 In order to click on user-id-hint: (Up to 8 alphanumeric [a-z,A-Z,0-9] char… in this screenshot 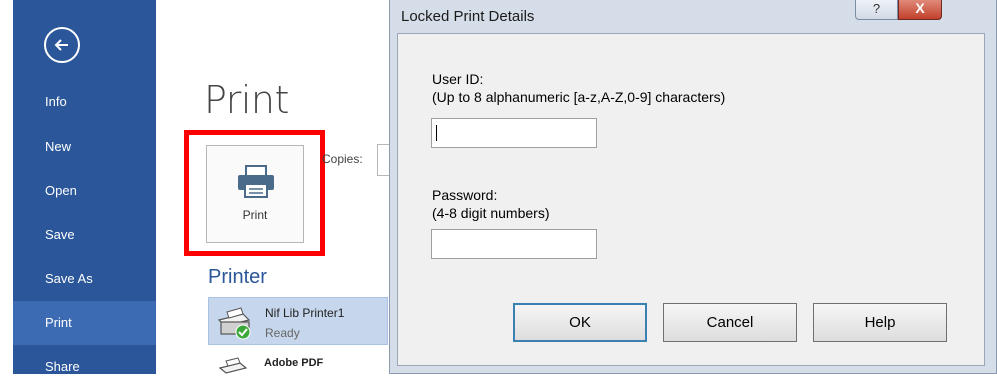, I will do `click(579, 97)`.